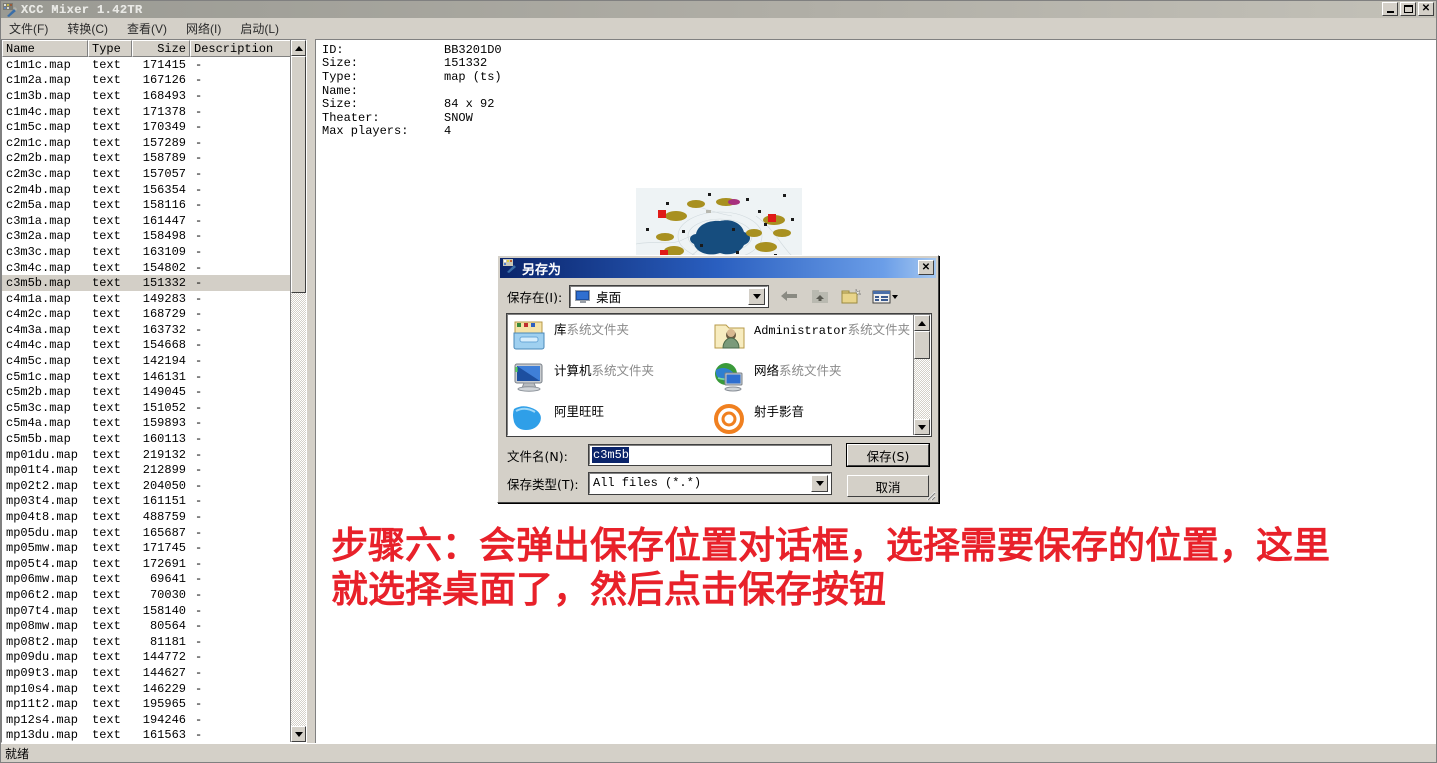  Describe the element at coordinates (45, 48) in the screenshot. I see `column-header-name: Name` at that location.